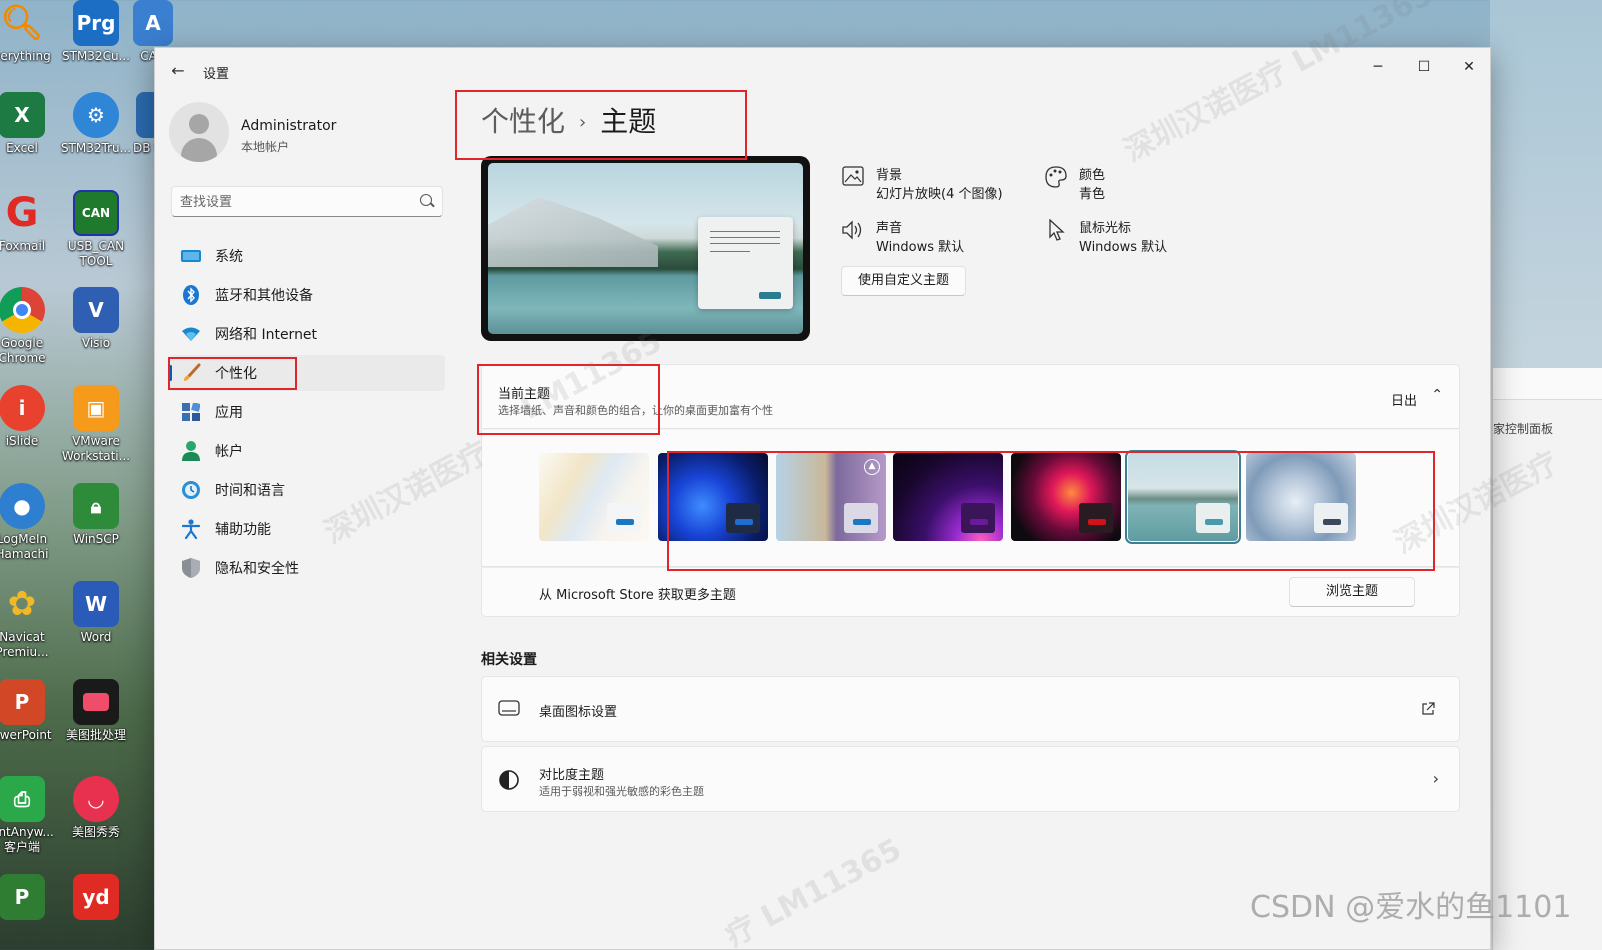 The width and height of the screenshot is (1602, 950). Describe the element at coordinates (1352, 592) in the screenshot. I see `browse-themes-button: 浏览主题` at that location.